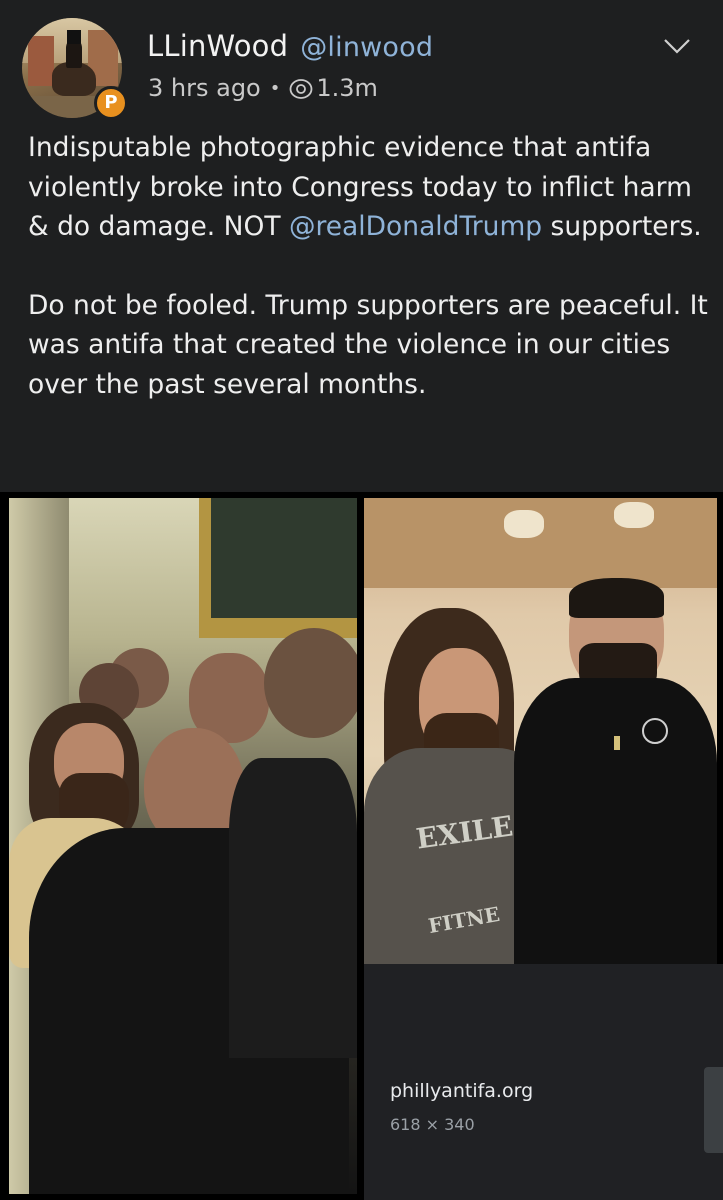  Describe the element at coordinates (290, 46) in the screenshot. I see `author-name-line: LLinWood @linwood` at that location.